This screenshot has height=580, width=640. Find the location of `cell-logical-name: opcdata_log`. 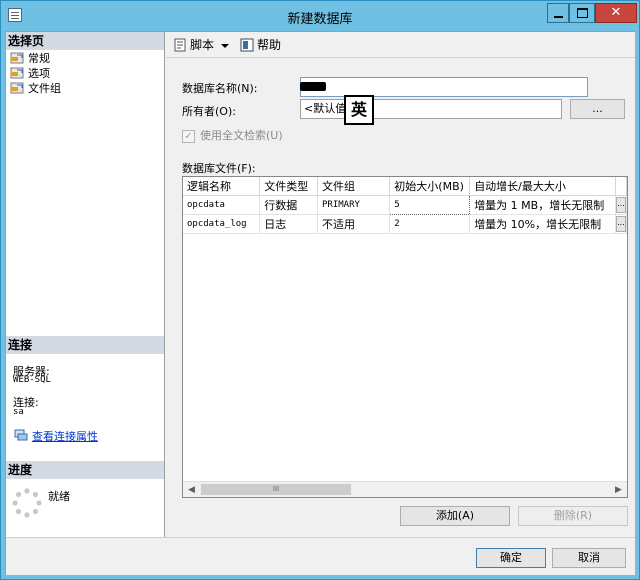

cell-logical-name: opcdata_log is located at coordinates (222, 224).